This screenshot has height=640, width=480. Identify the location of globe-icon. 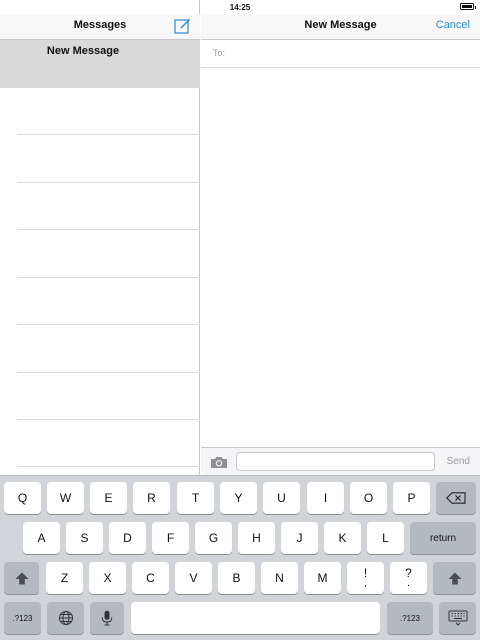
(65, 618).